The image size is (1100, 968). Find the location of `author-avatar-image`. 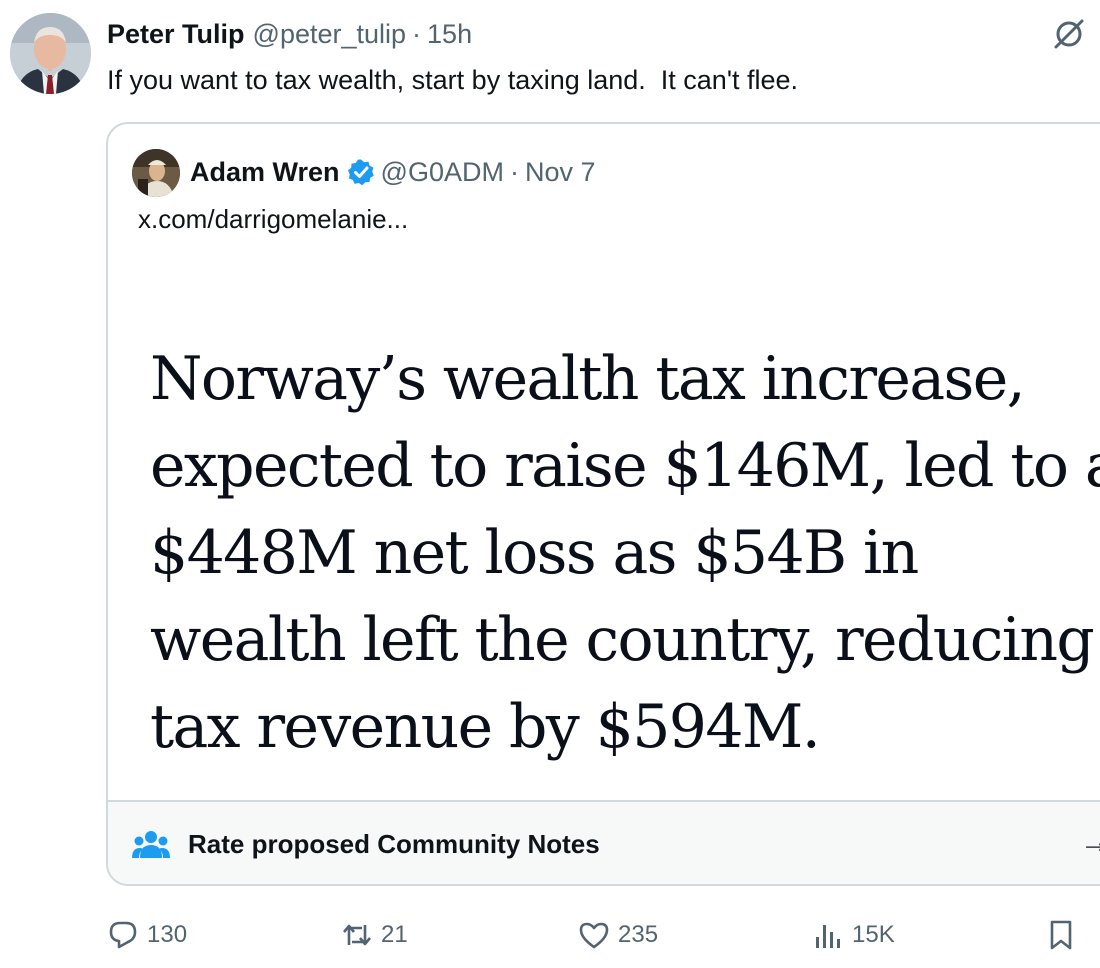

author-avatar-image is located at coordinates (50, 53).